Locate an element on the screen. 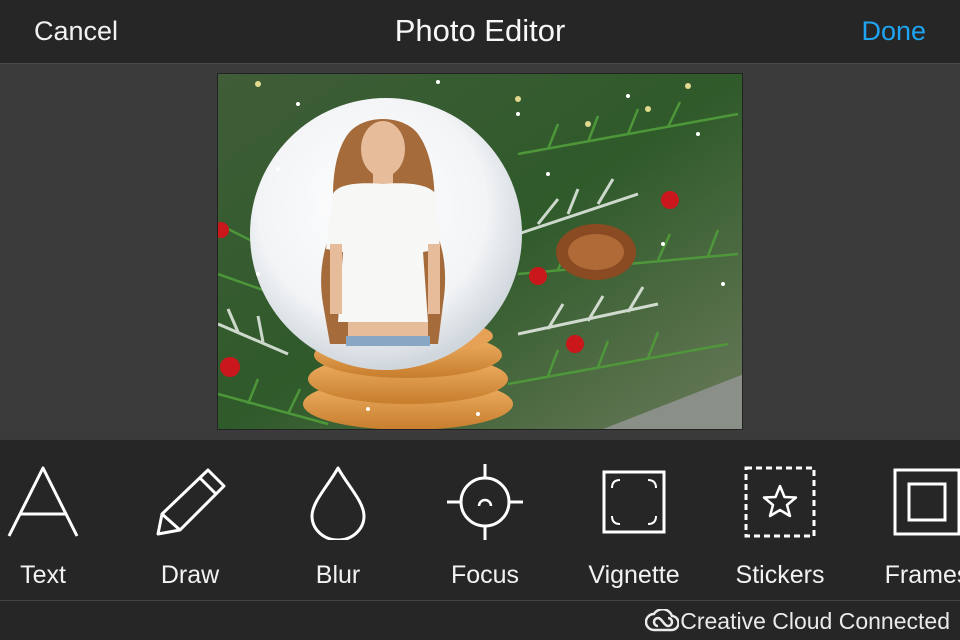 Image resolution: width=960 pixels, height=640 pixels. status-text: Creative Cloud Connected is located at coordinates (815, 621).